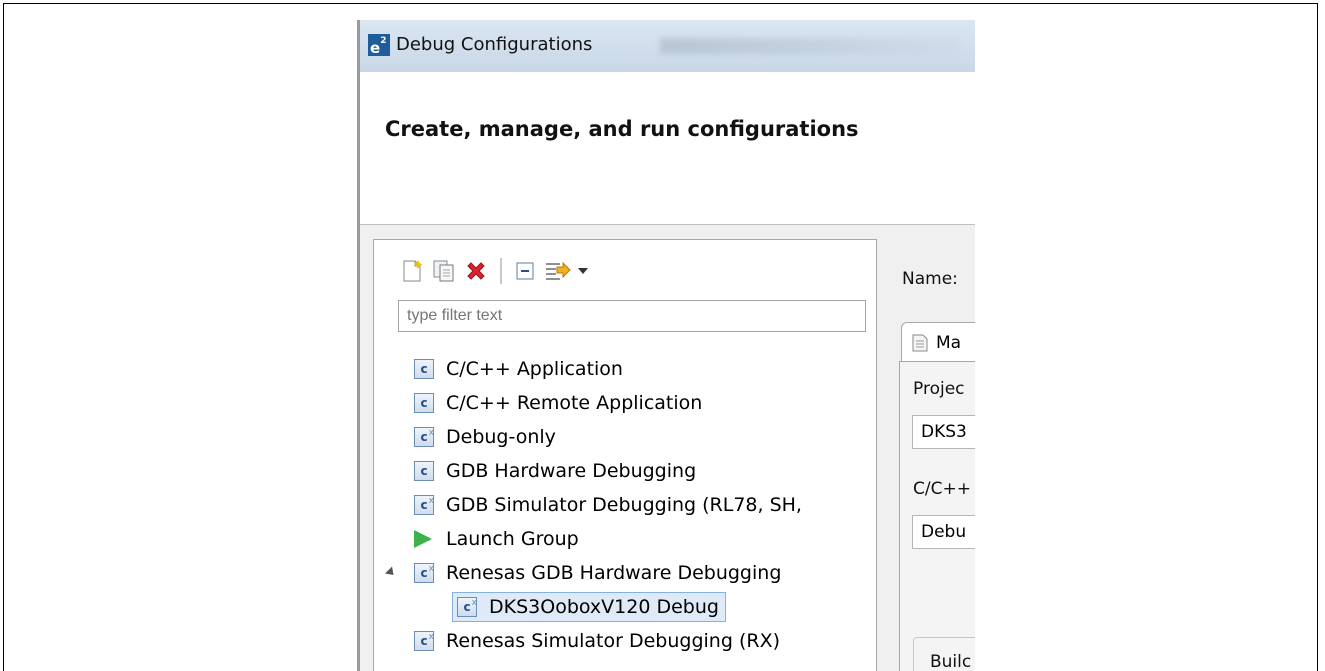 Image resolution: width=1325 pixels, height=671 pixels. I want to click on title-bar: e2 Debug Configurations, so click(667, 46).